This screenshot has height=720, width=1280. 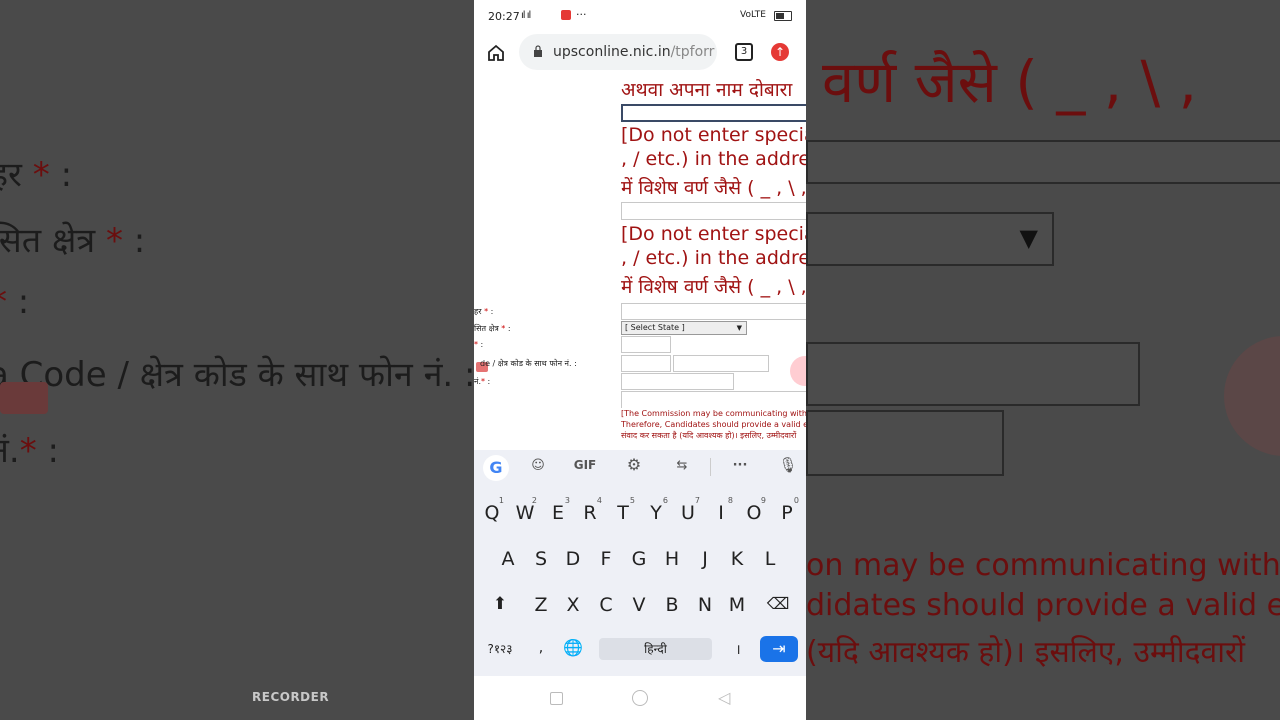 What do you see at coordinates (538, 465) in the screenshot?
I see `sticker-icon: ☺` at bounding box center [538, 465].